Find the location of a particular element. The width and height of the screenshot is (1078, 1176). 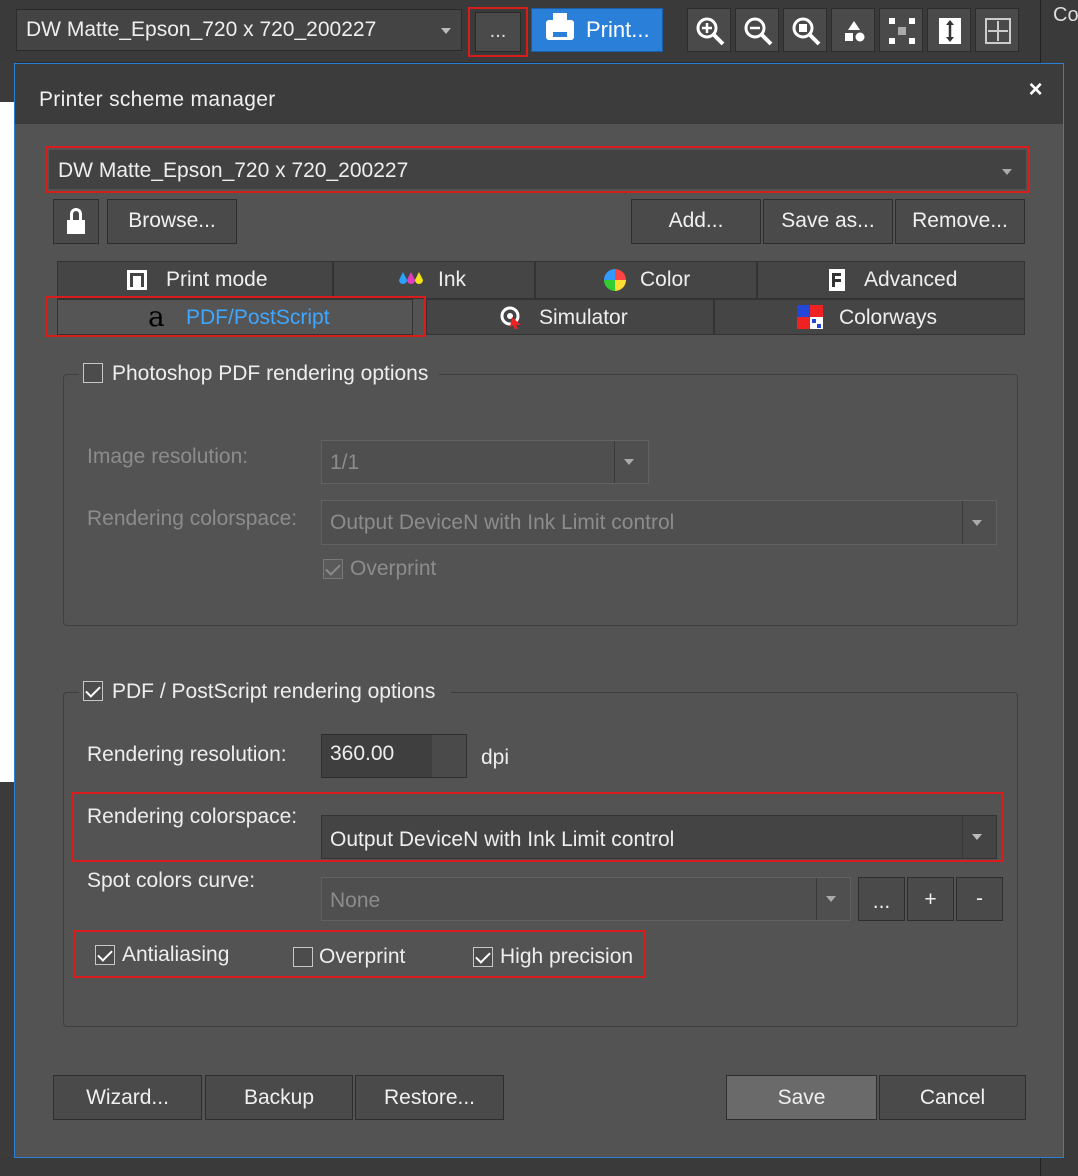

move-button is located at coordinates (997, 30).